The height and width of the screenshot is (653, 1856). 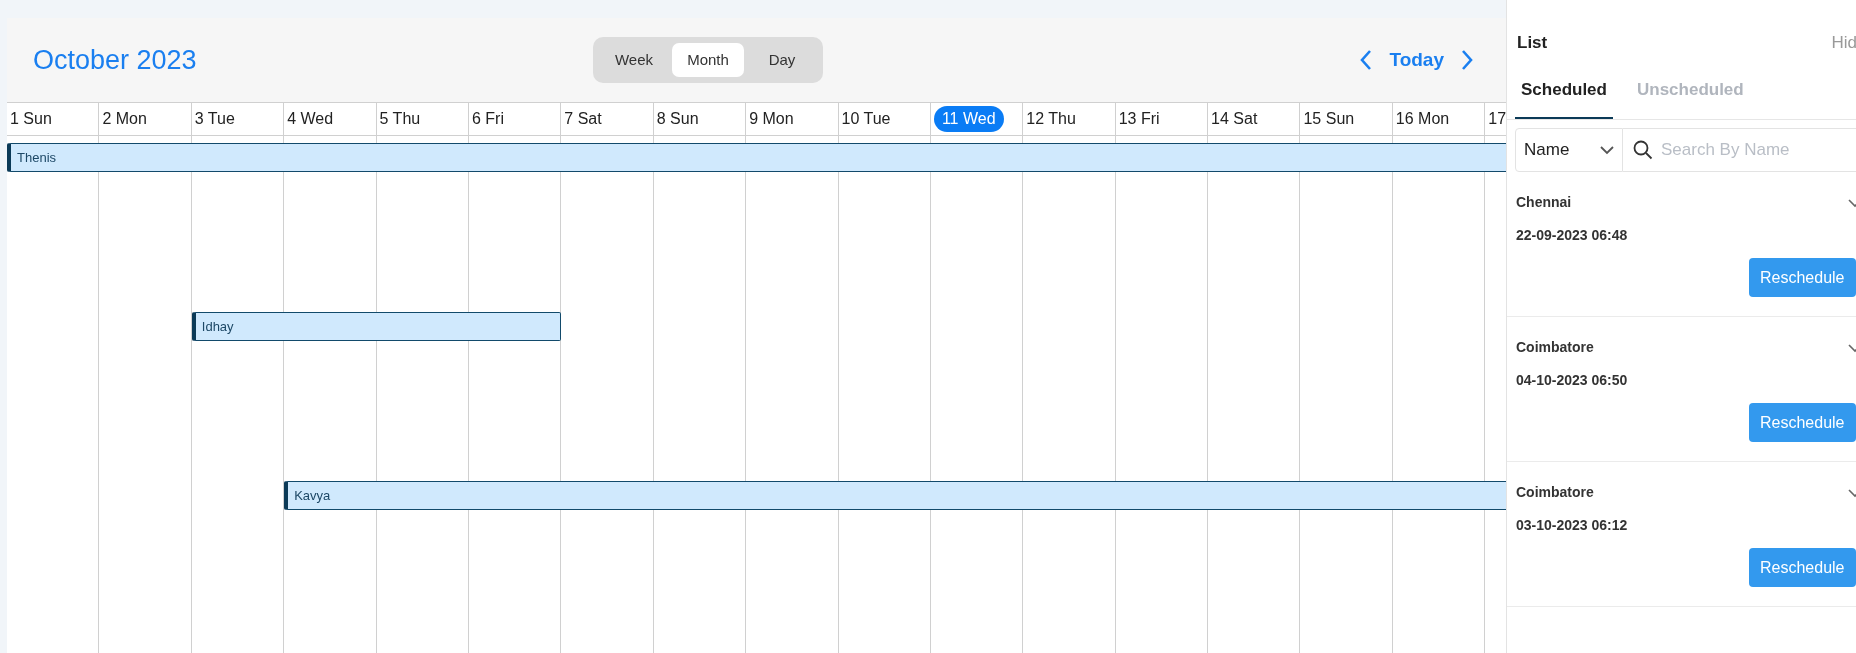 I want to click on day-header: 14 Sat, so click(x=1234, y=119).